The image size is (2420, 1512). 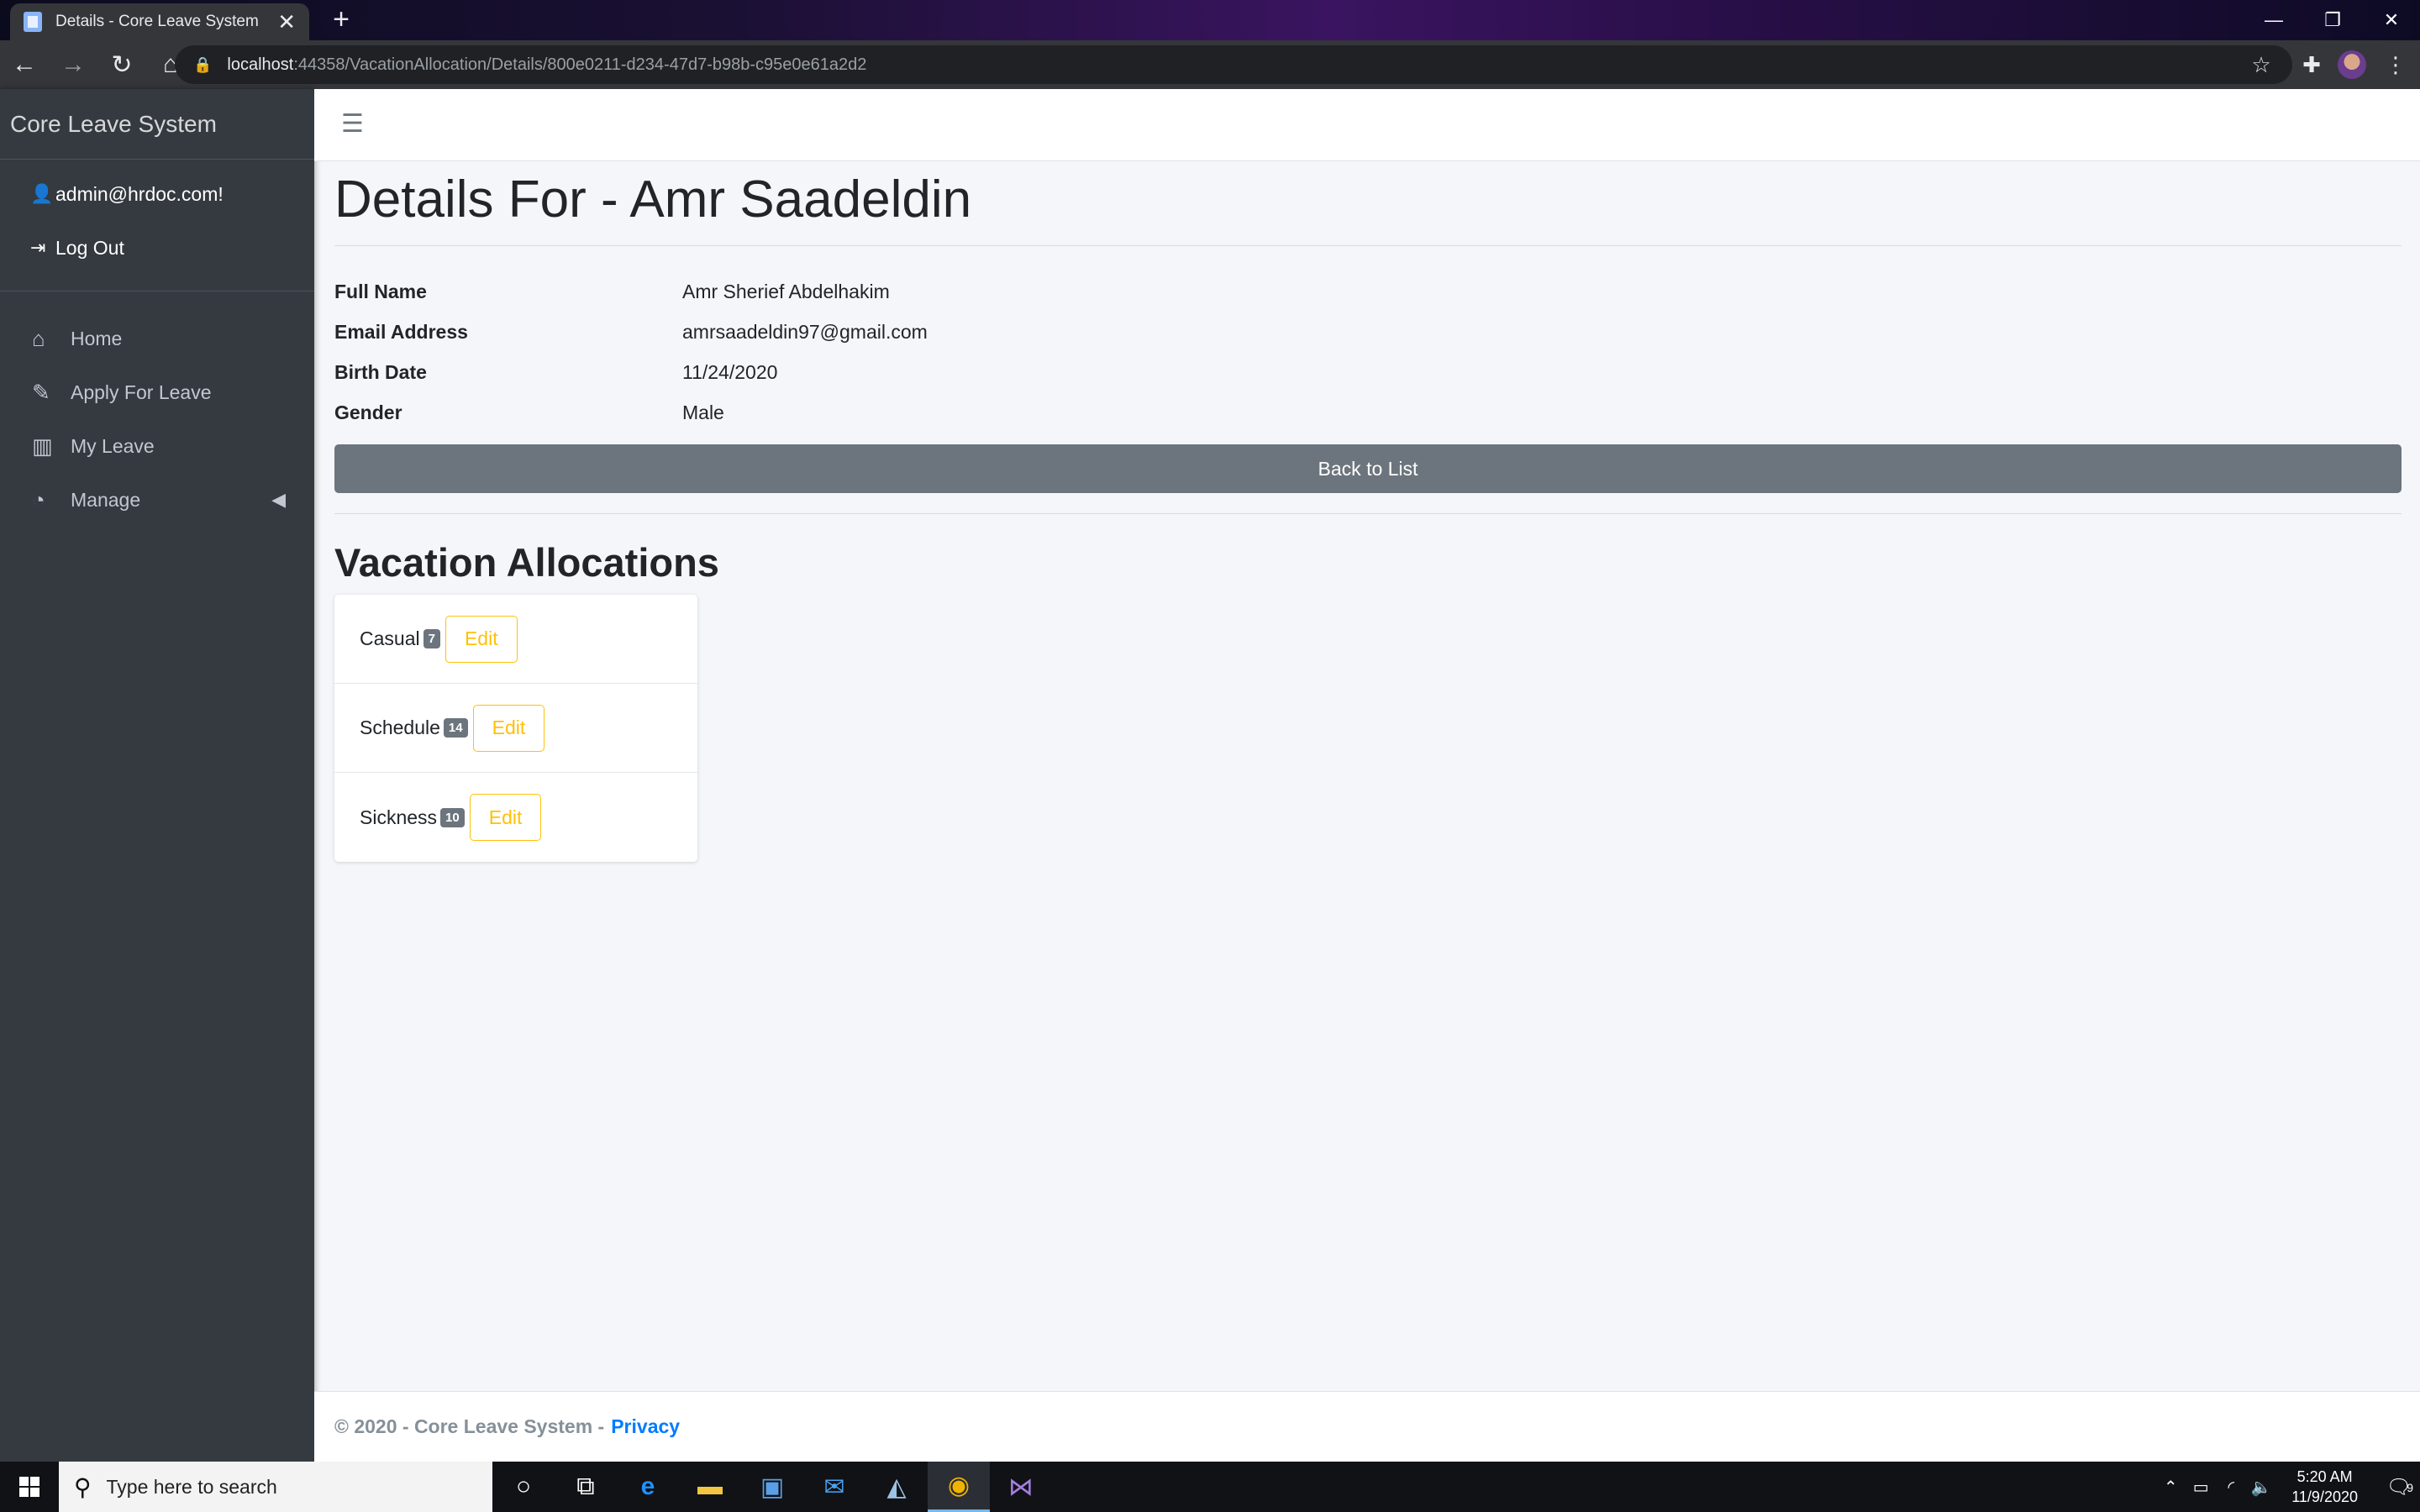 What do you see at coordinates (2170, 1487) in the screenshot?
I see `chevron-up-icon: ⌃` at bounding box center [2170, 1487].